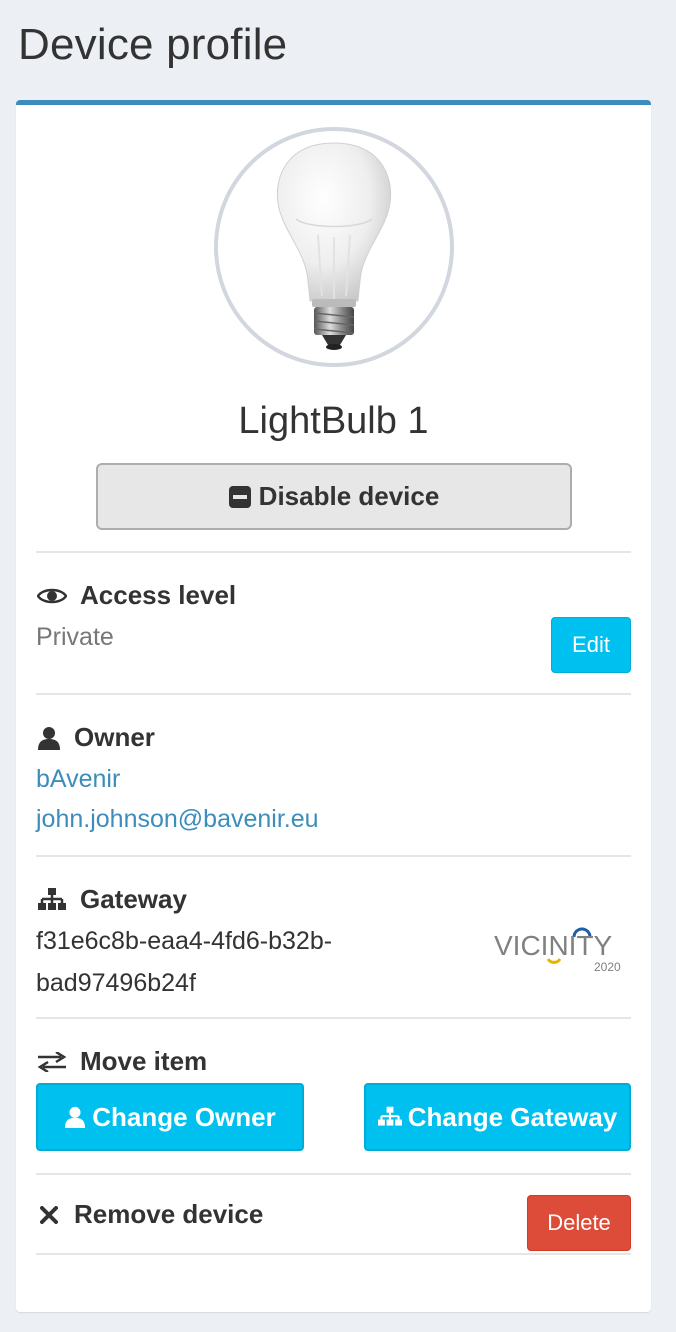 The width and height of the screenshot is (676, 1332). I want to click on disable-device-button: Disable device, so click(334, 496).